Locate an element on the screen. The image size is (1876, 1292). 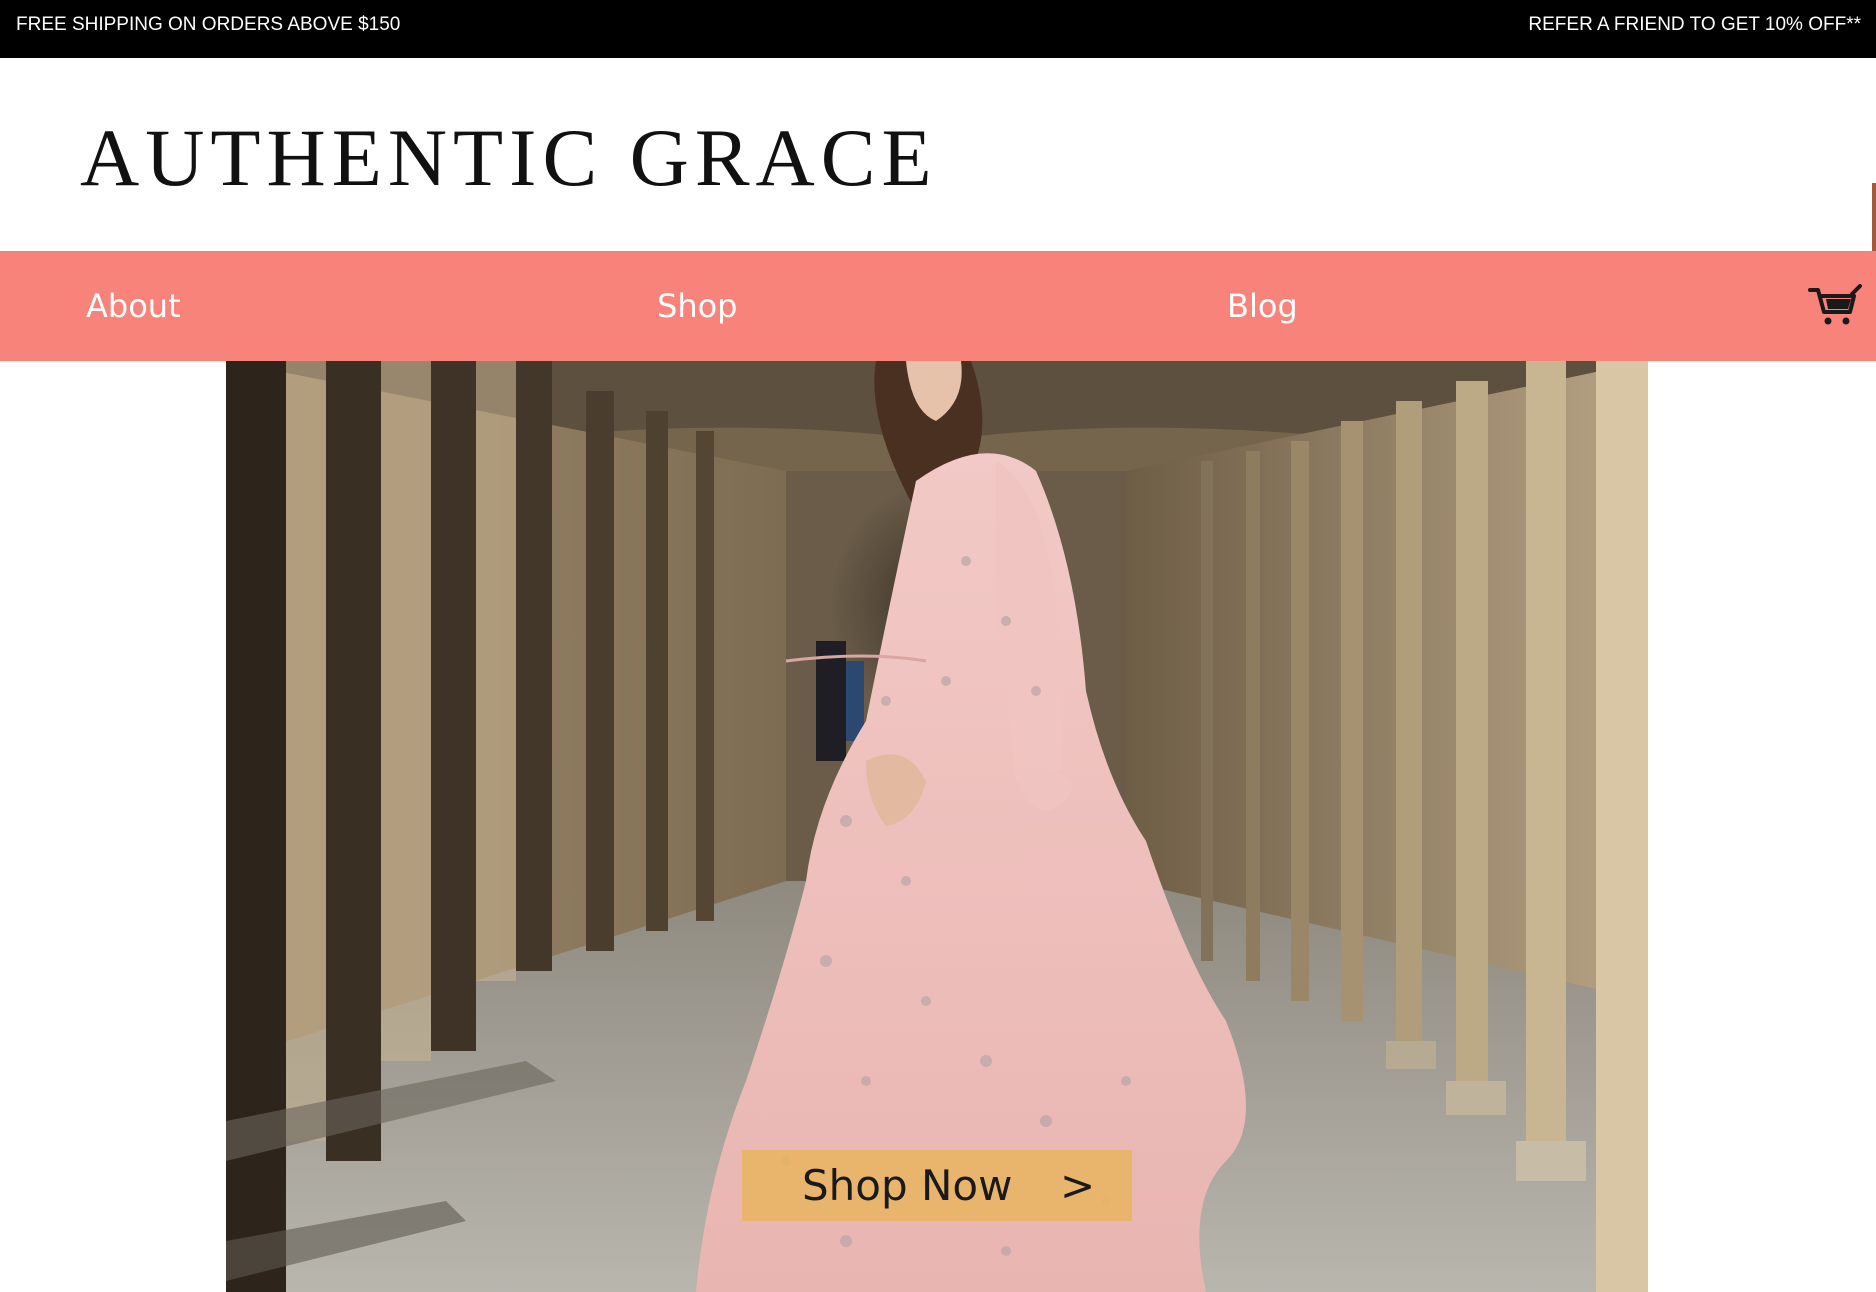
nav-item-shop: Shop is located at coordinates (697, 306).